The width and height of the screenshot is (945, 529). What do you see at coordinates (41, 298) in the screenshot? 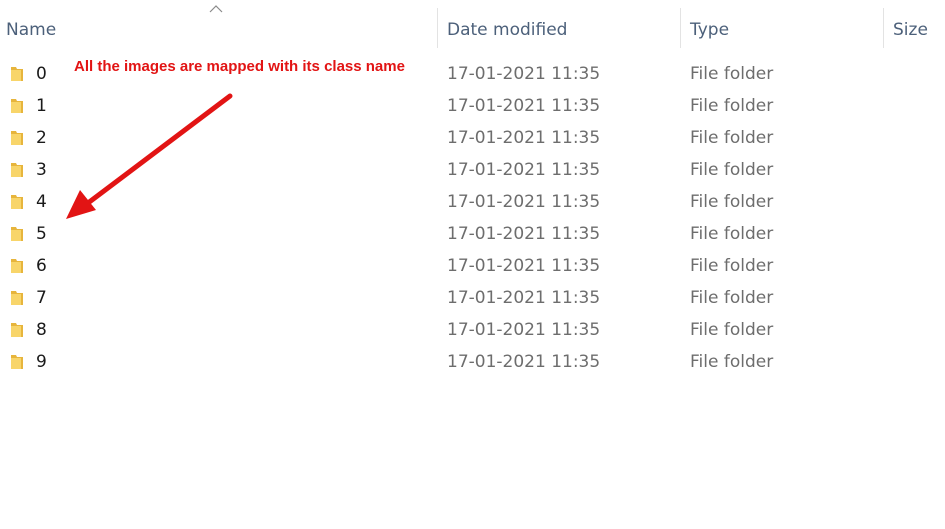
I see `item-name: 7` at bounding box center [41, 298].